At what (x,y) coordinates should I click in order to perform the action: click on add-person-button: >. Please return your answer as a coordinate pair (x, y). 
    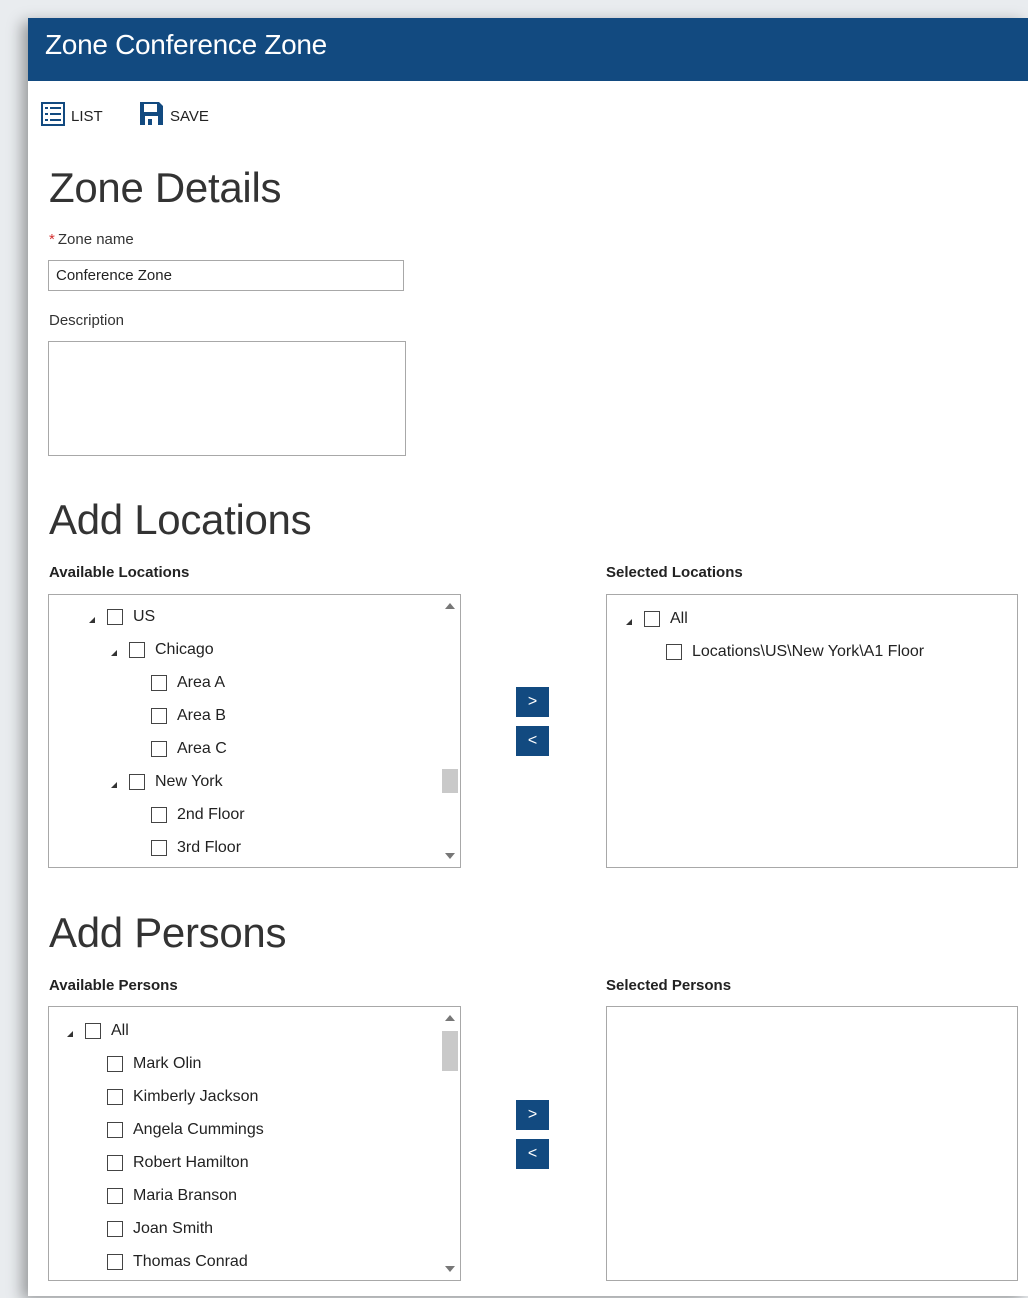
    Looking at the image, I should click on (532, 1115).